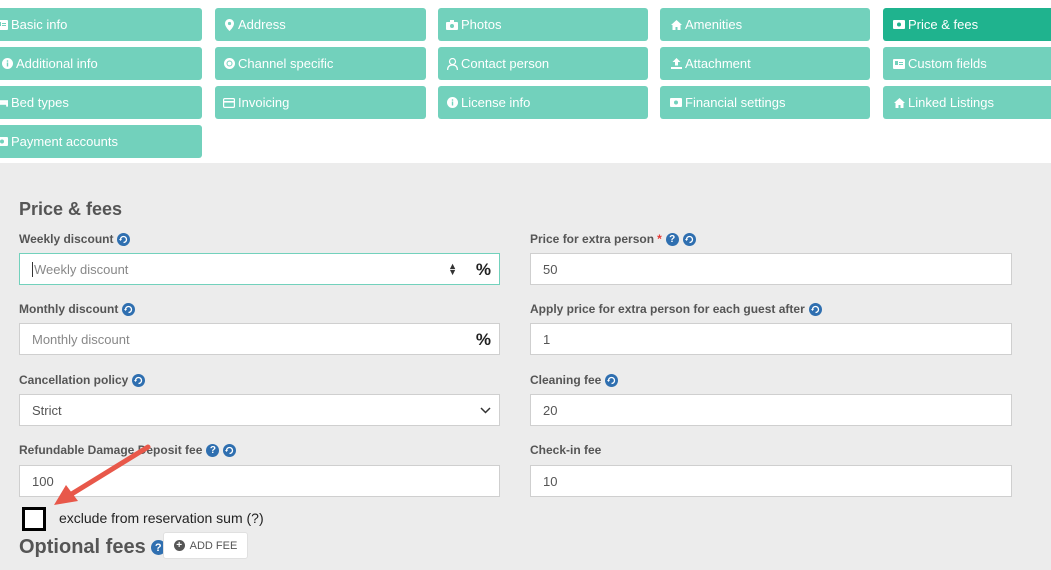 Image resolution: width=1051 pixels, height=570 pixels. I want to click on upload-icon, so click(676, 64).